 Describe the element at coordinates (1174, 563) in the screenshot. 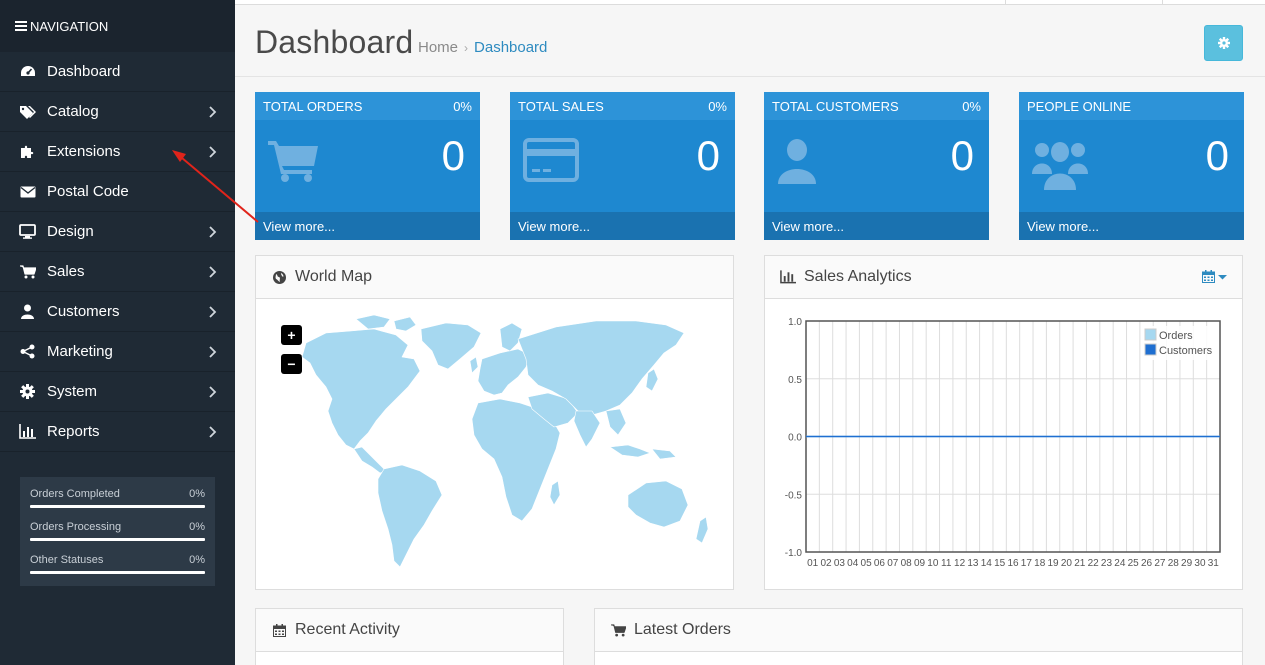

I see `x-tick-label: 28` at that location.